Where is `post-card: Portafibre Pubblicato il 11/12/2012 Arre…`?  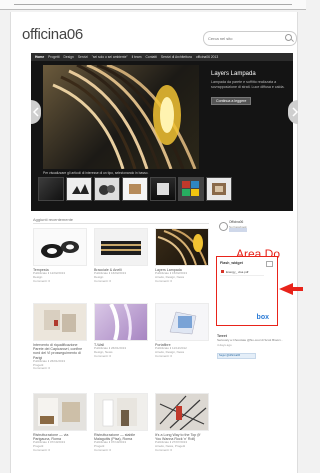 post-card: Portafibre Pubblicato il 11/12/2012 Arre… is located at coordinates (182, 331).